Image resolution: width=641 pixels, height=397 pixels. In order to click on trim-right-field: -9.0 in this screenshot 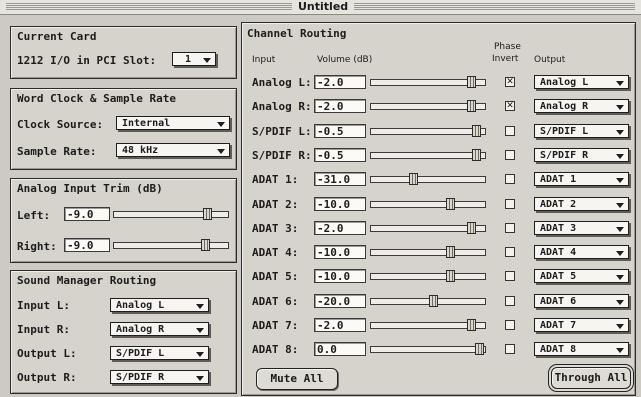, I will do `click(87, 245)`.